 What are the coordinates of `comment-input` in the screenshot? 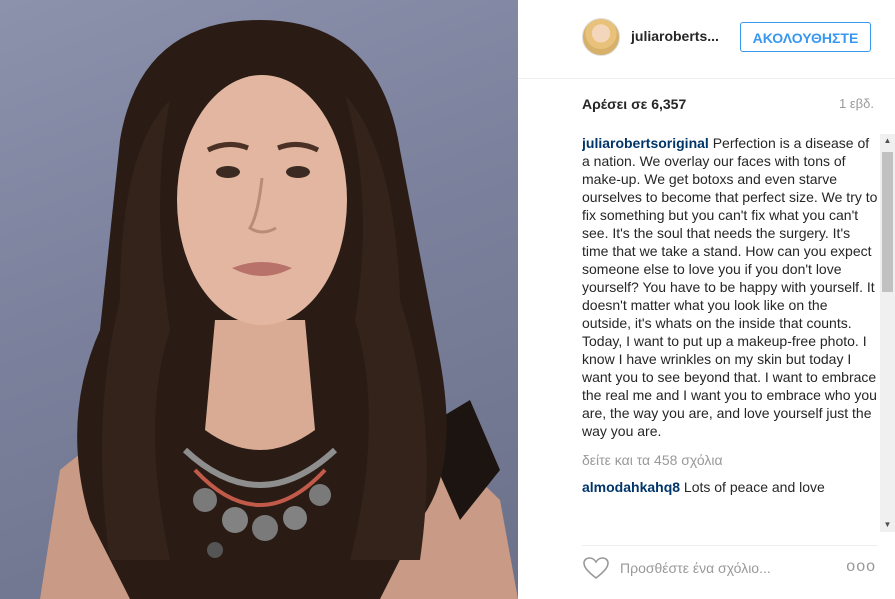 It's located at (720, 568).